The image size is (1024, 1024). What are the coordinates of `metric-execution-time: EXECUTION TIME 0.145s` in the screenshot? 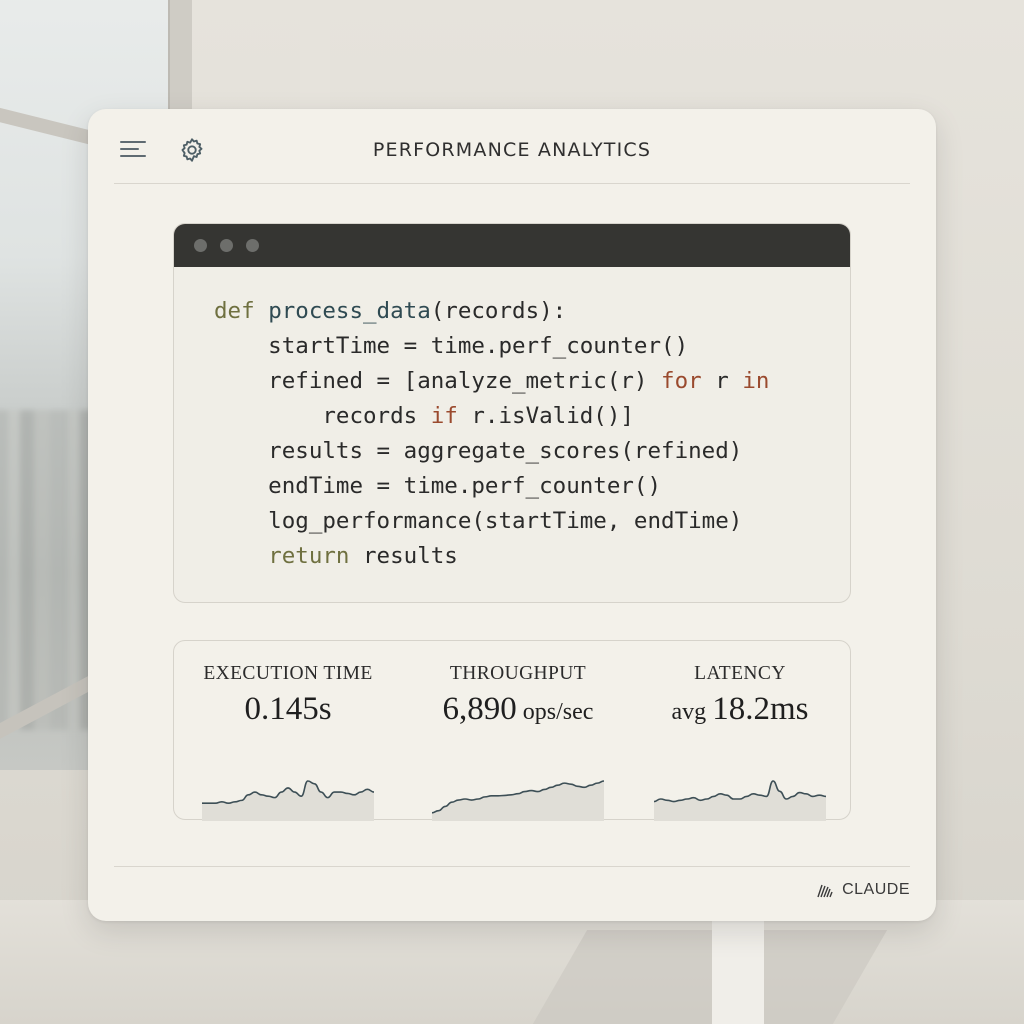 It's located at (288, 742).